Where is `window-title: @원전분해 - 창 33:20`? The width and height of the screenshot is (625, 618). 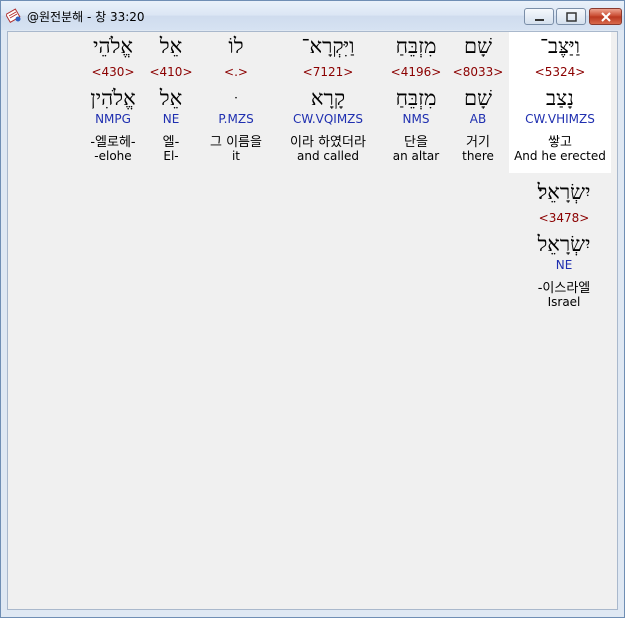 window-title: @원전분해 - 창 33:20 is located at coordinates (86, 17).